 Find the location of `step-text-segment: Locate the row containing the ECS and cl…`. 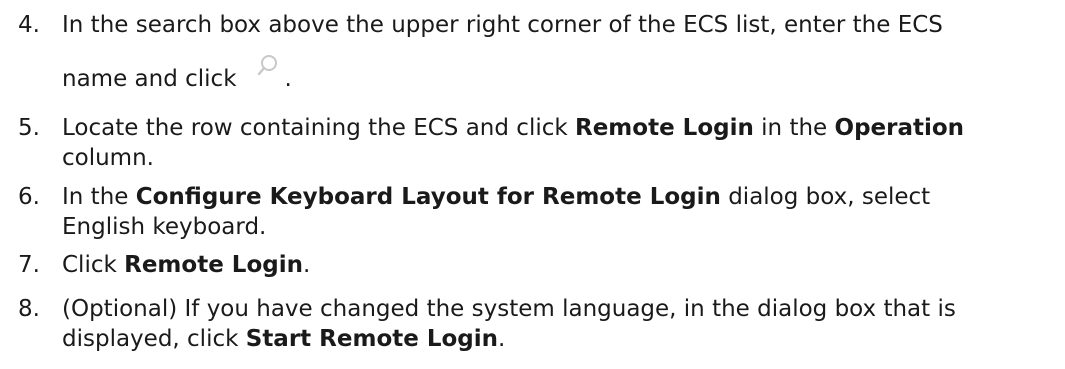

step-text-segment: Locate the row containing the ECS and cl… is located at coordinates (318, 128).